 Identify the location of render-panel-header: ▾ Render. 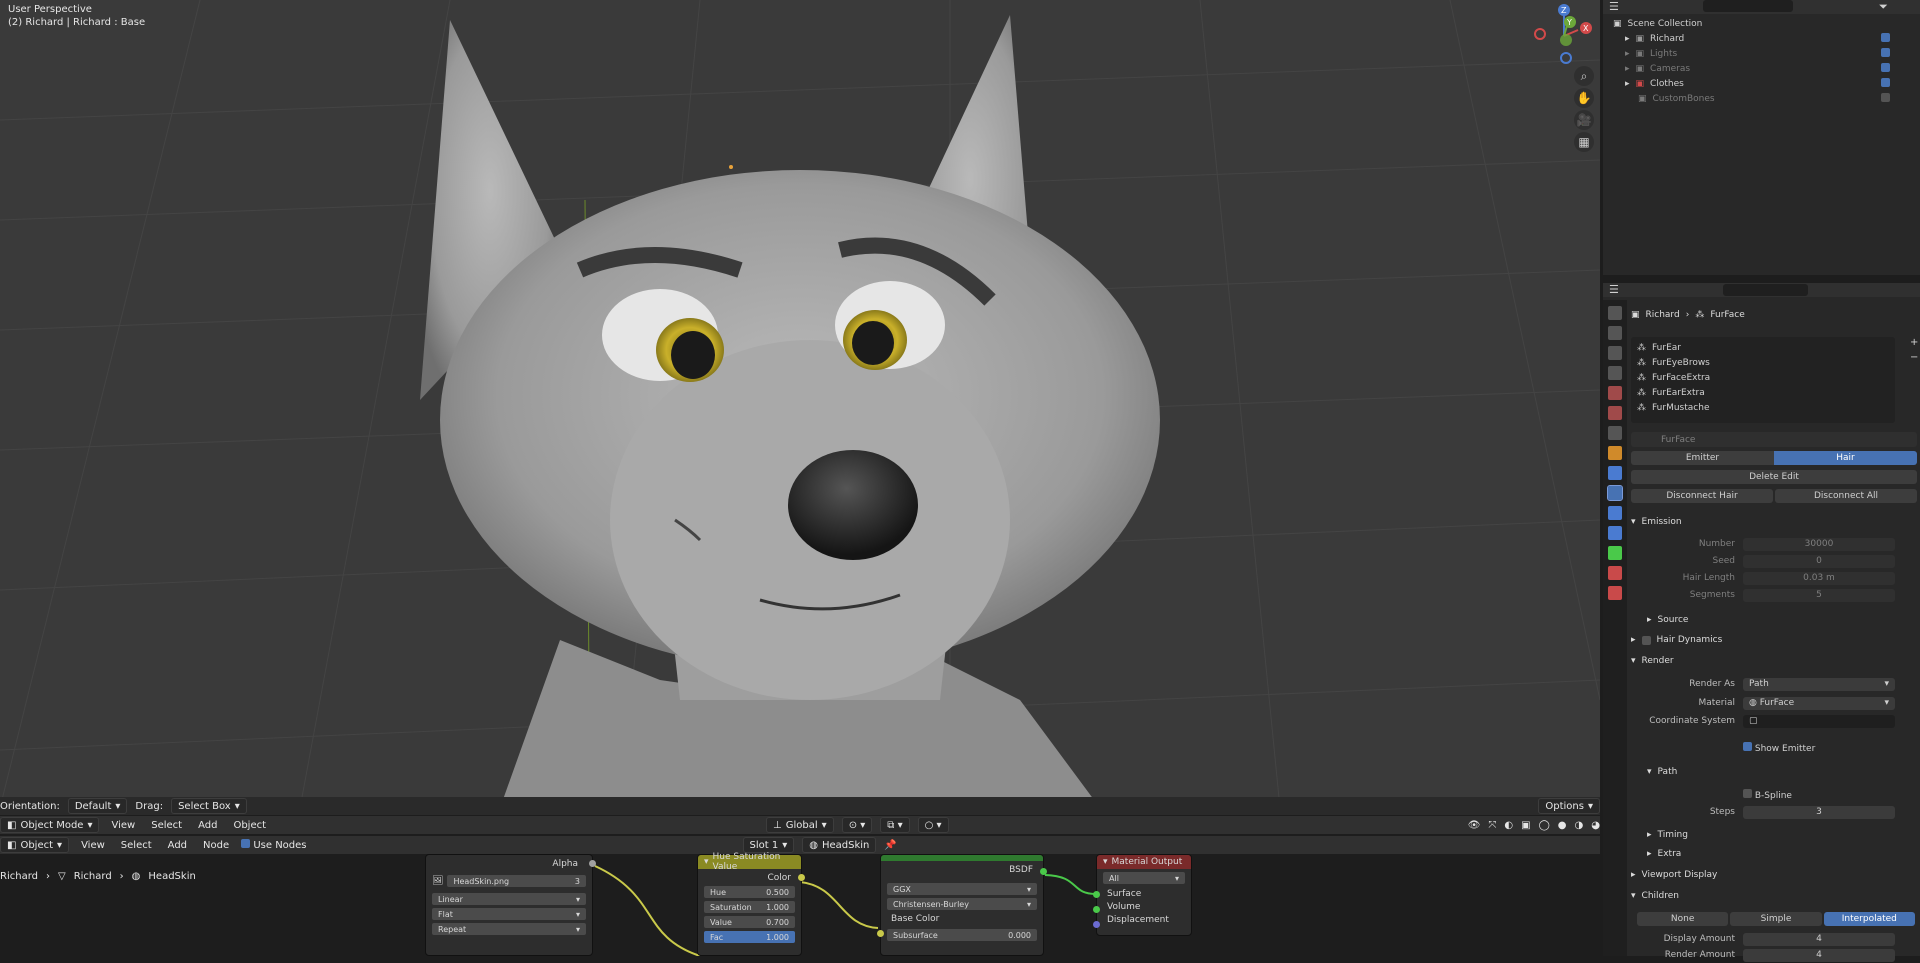
(1774, 661).